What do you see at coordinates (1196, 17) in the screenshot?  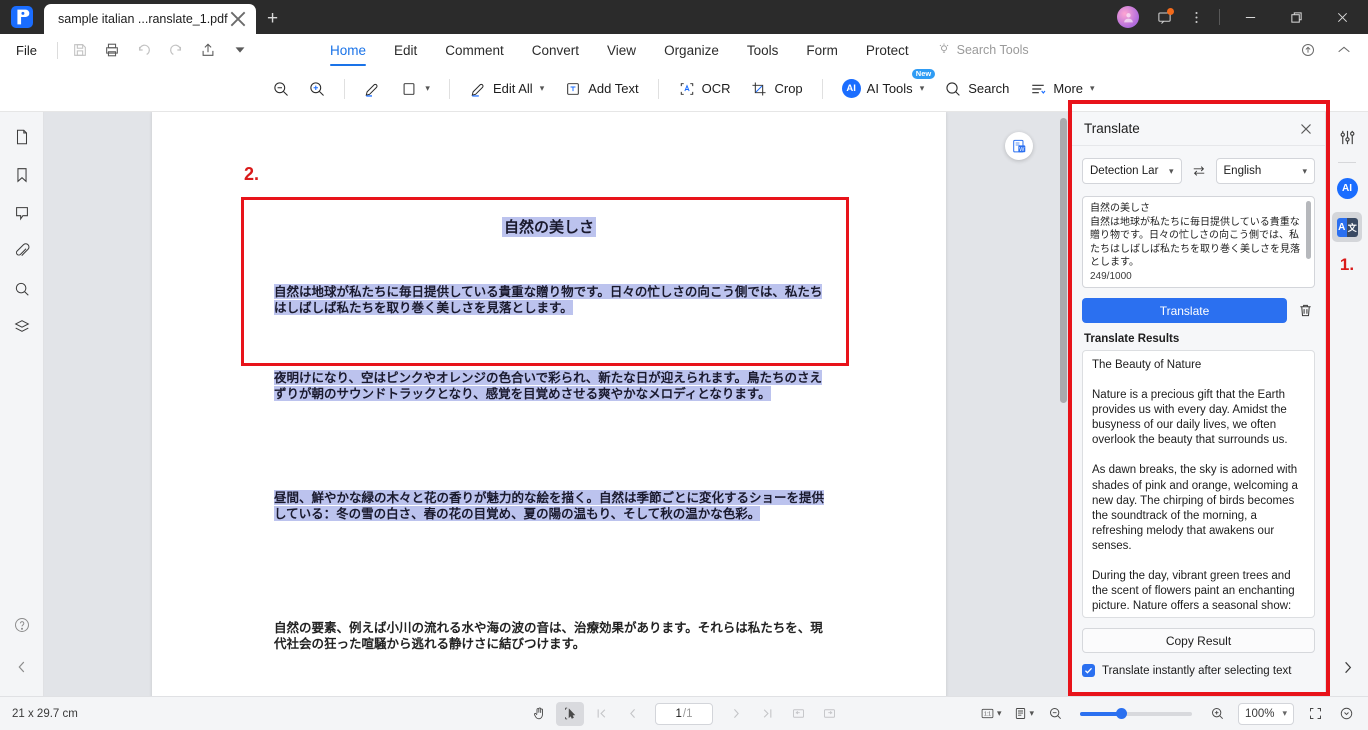 I see `more-options-icon` at bounding box center [1196, 17].